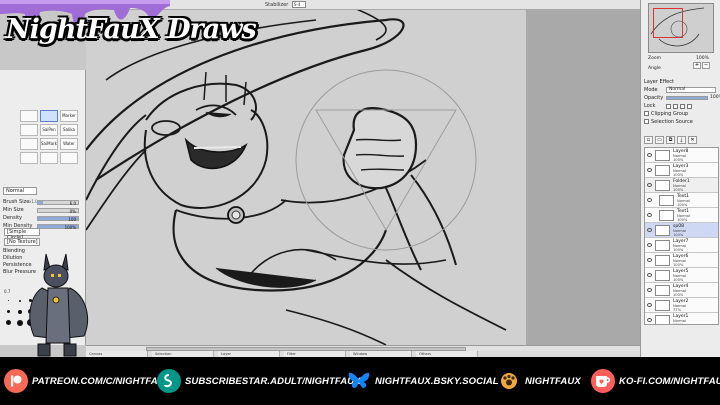 This screenshot has height=405, width=720. Describe the element at coordinates (58, 227) in the screenshot. I see `param-slider: 100%` at that location.